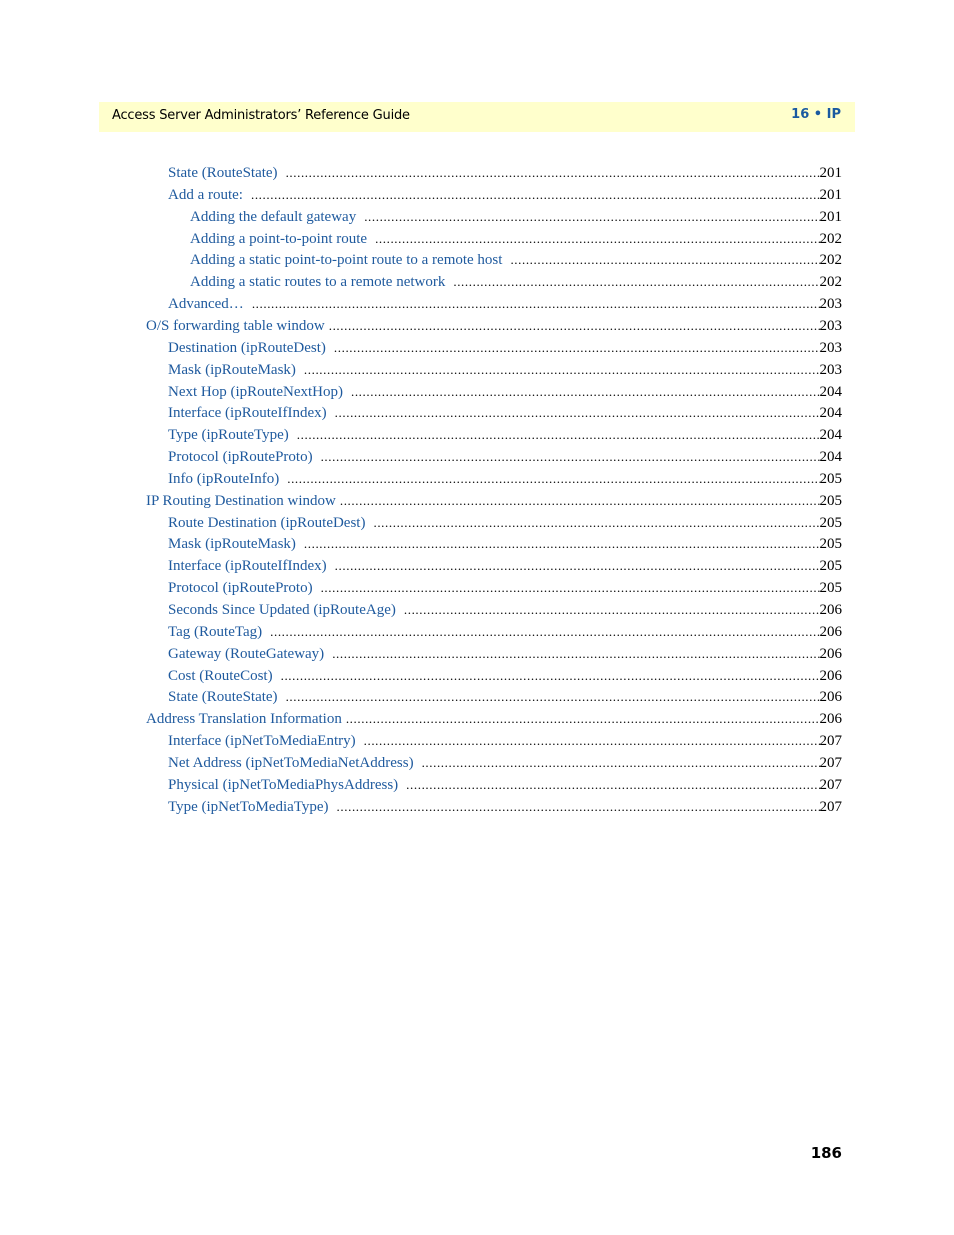 The image size is (954, 1235). Describe the element at coordinates (505, 479) in the screenshot. I see `toc-entry: Info (ipRouteInfo) 205` at that location.